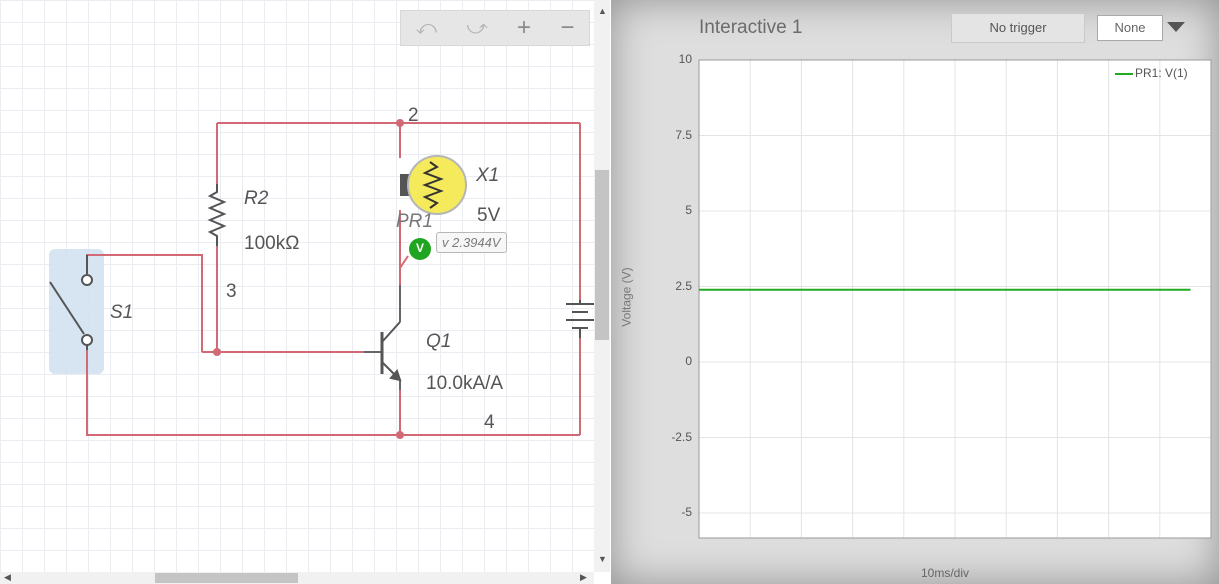 The width and height of the screenshot is (1219, 584). I want to click on chart-legend: PR1: V(1), so click(1151, 73).